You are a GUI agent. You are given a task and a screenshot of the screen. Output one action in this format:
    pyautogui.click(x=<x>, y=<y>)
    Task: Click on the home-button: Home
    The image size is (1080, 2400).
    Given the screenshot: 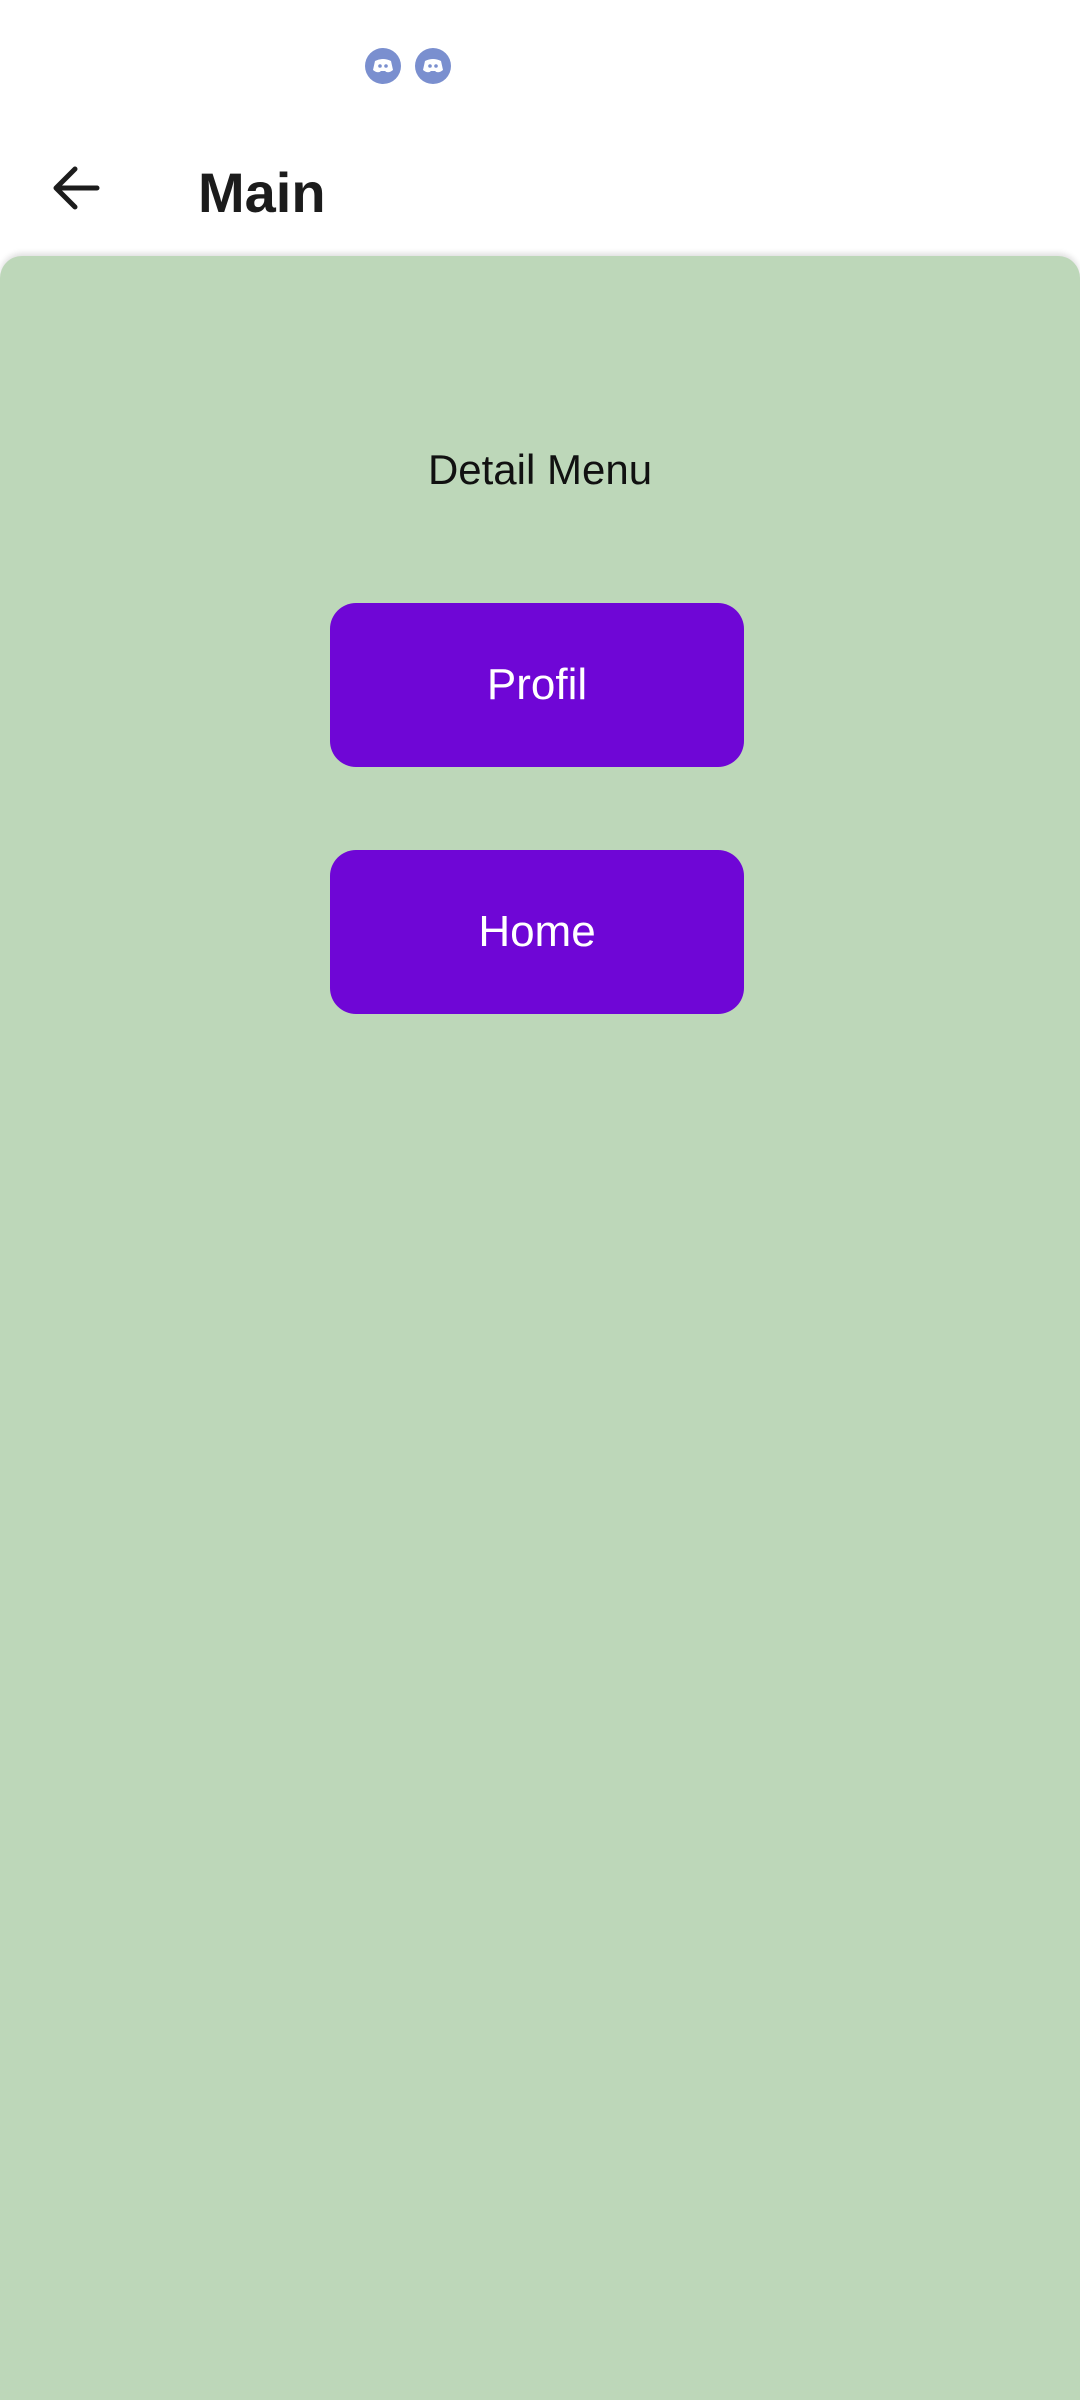 What is the action you would take?
    pyautogui.click(x=537, y=932)
    